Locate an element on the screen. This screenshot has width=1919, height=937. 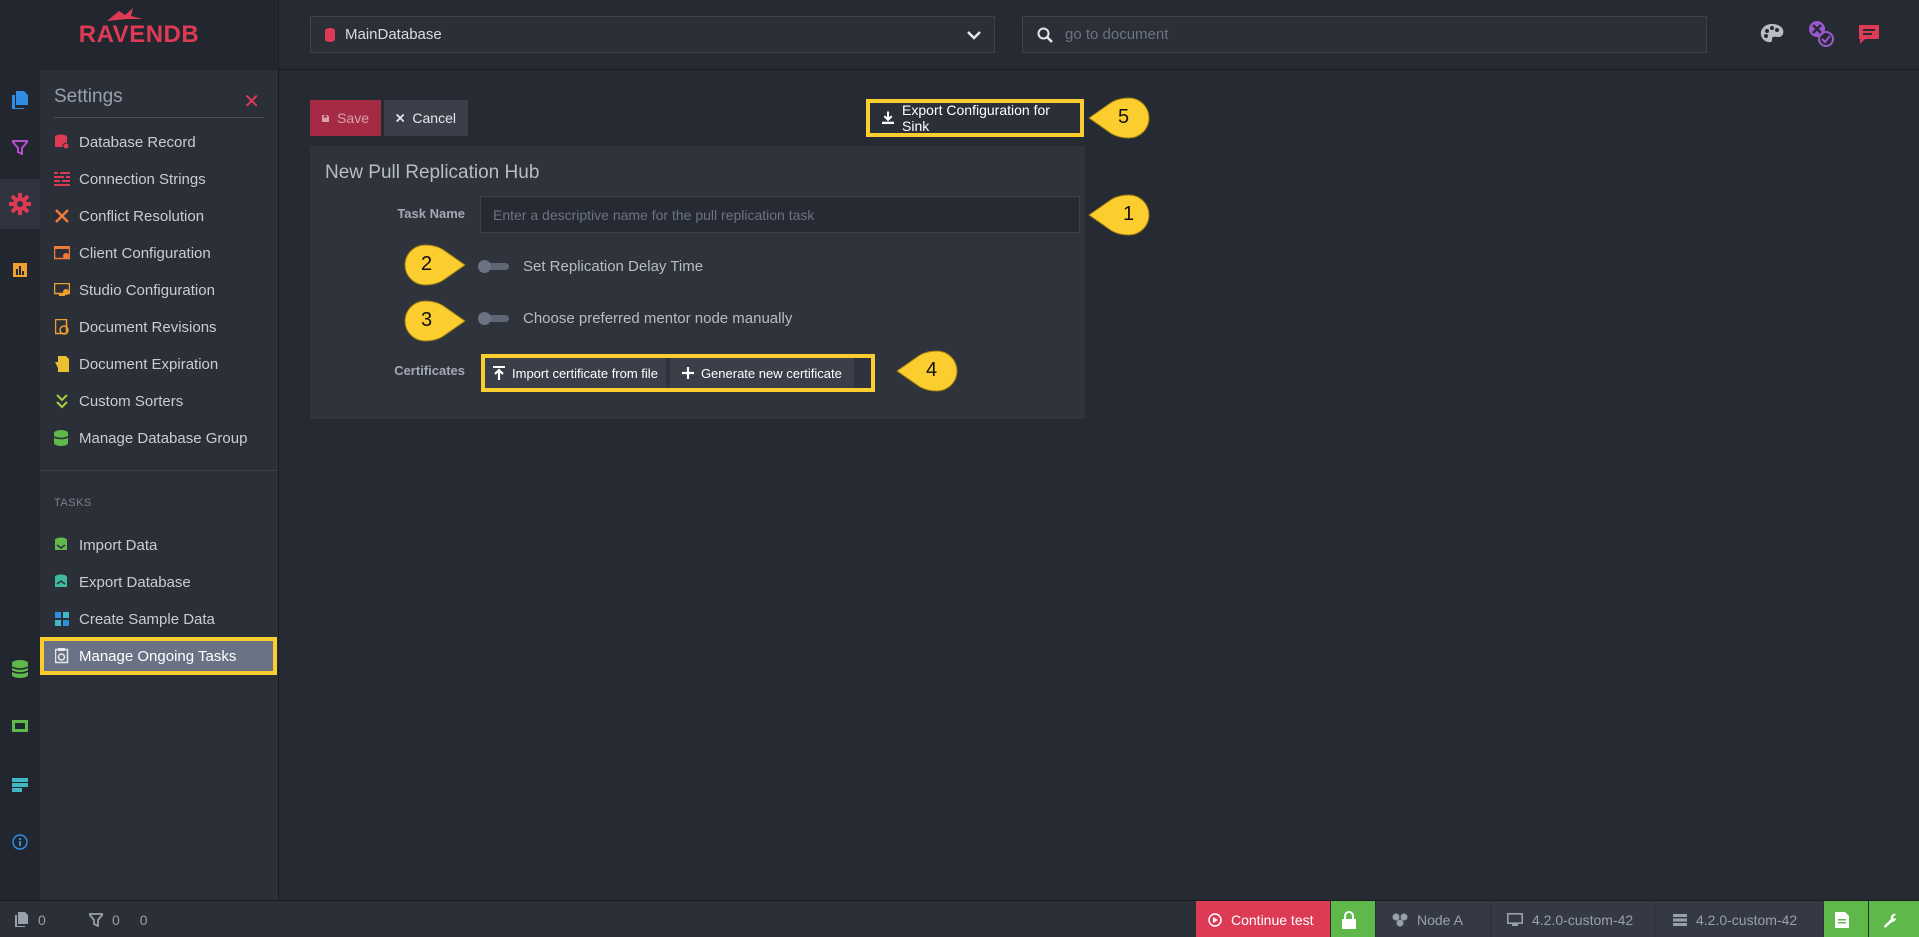
menu-item-label: Client Configuration is located at coordinates (145, 253).